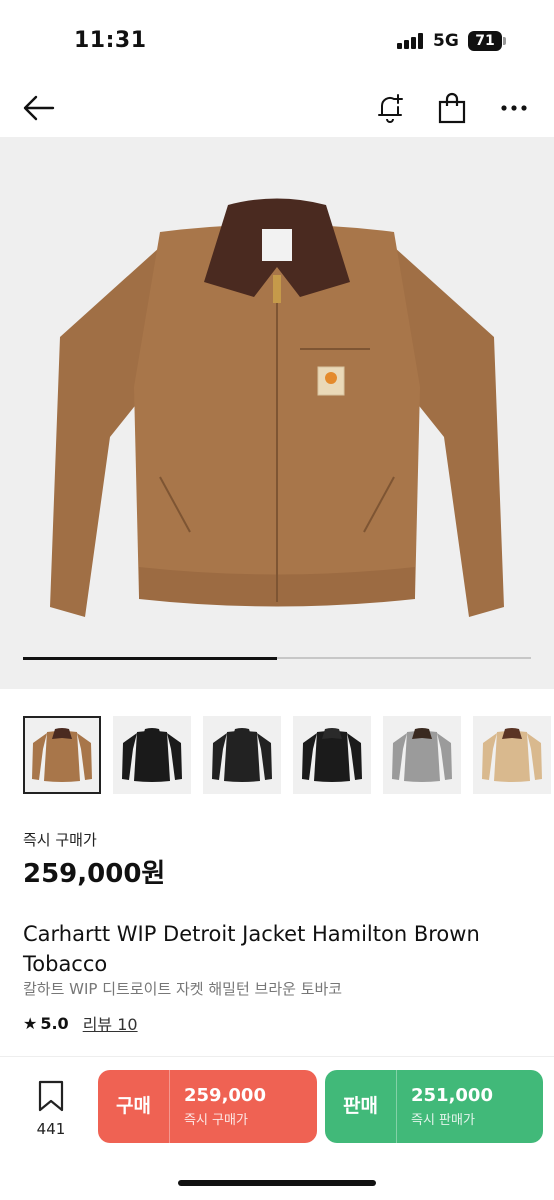  Describe the element at coordinates (288, 756) in the screenshot. I see `color-thumbnail-list` at that location.